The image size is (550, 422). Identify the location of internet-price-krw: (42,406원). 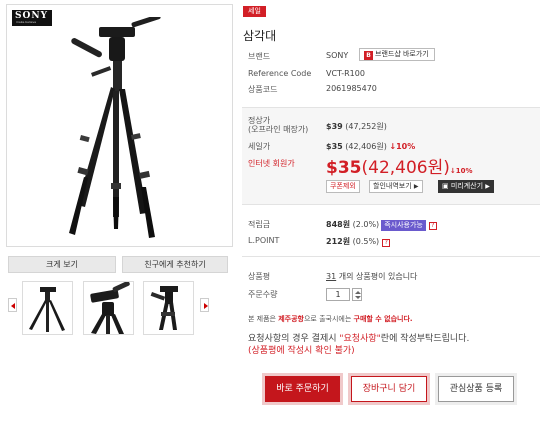
(405, 168).